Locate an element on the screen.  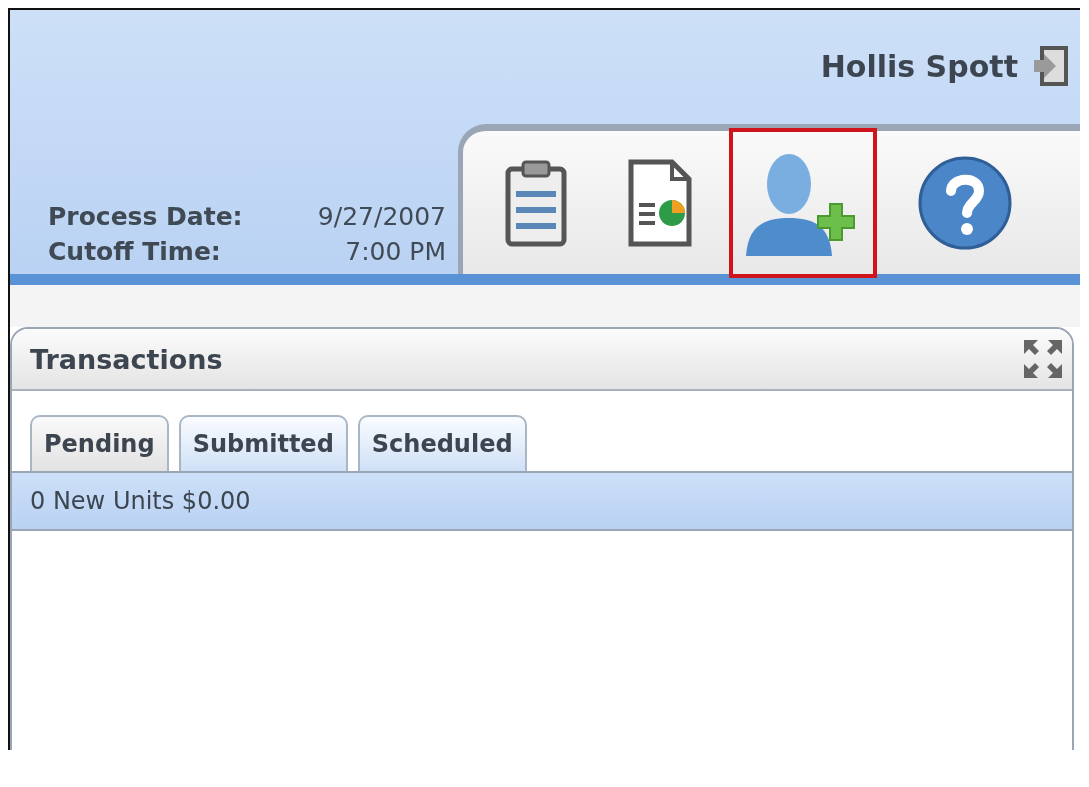
tab: Pending is located at coordinates (99, 443).